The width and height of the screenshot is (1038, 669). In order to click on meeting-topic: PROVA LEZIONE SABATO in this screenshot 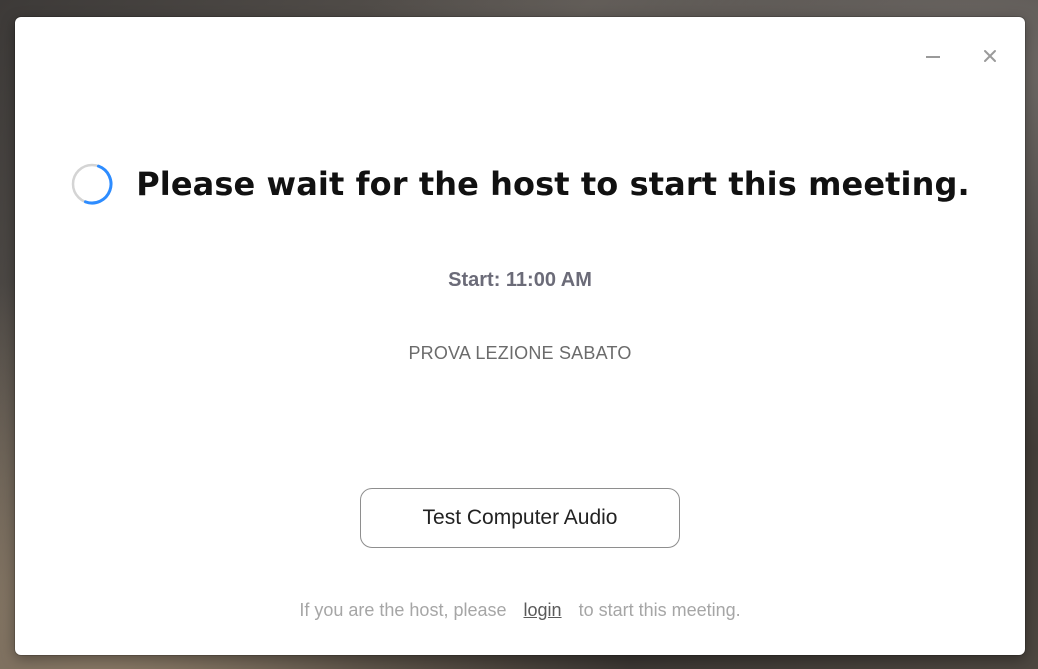, I will do `click(520, 353)`.